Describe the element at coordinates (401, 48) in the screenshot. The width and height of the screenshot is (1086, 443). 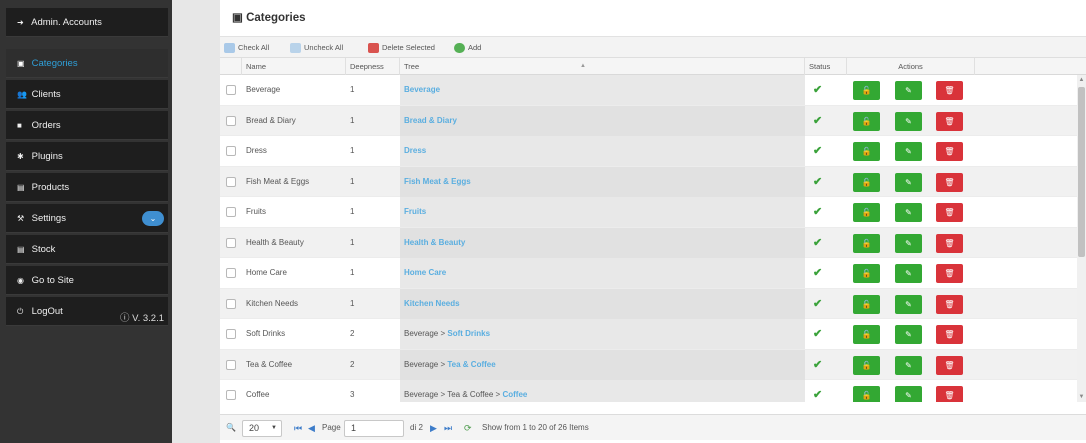
I see `delete-selected-button: Delete Selected` at that location.